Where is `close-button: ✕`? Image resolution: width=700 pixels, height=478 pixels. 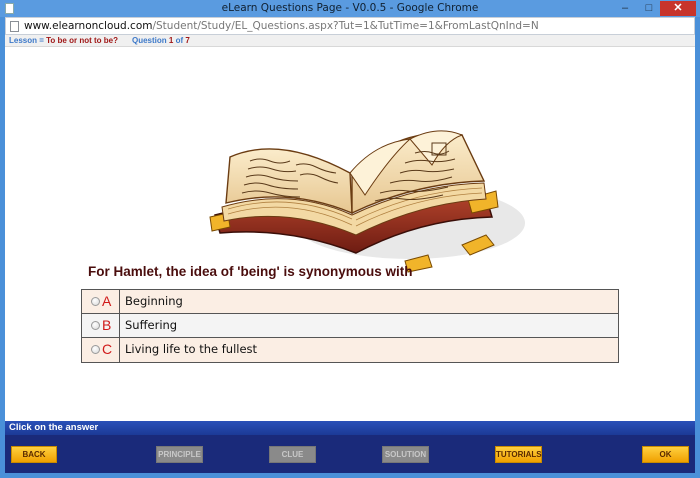
close-button: ✕ is located at coordinates (678, 8).